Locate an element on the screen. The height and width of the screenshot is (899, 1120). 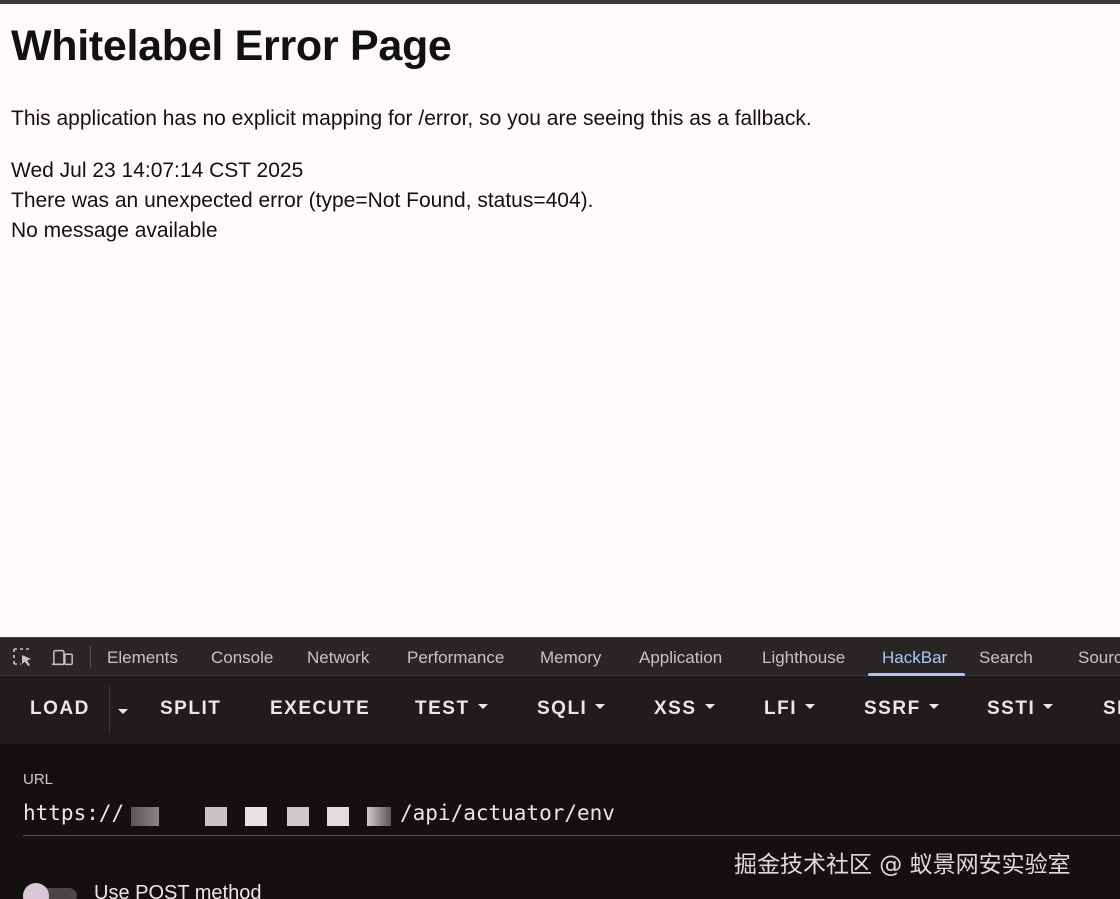
tab-console: Console is located at coordinates (242, 658).